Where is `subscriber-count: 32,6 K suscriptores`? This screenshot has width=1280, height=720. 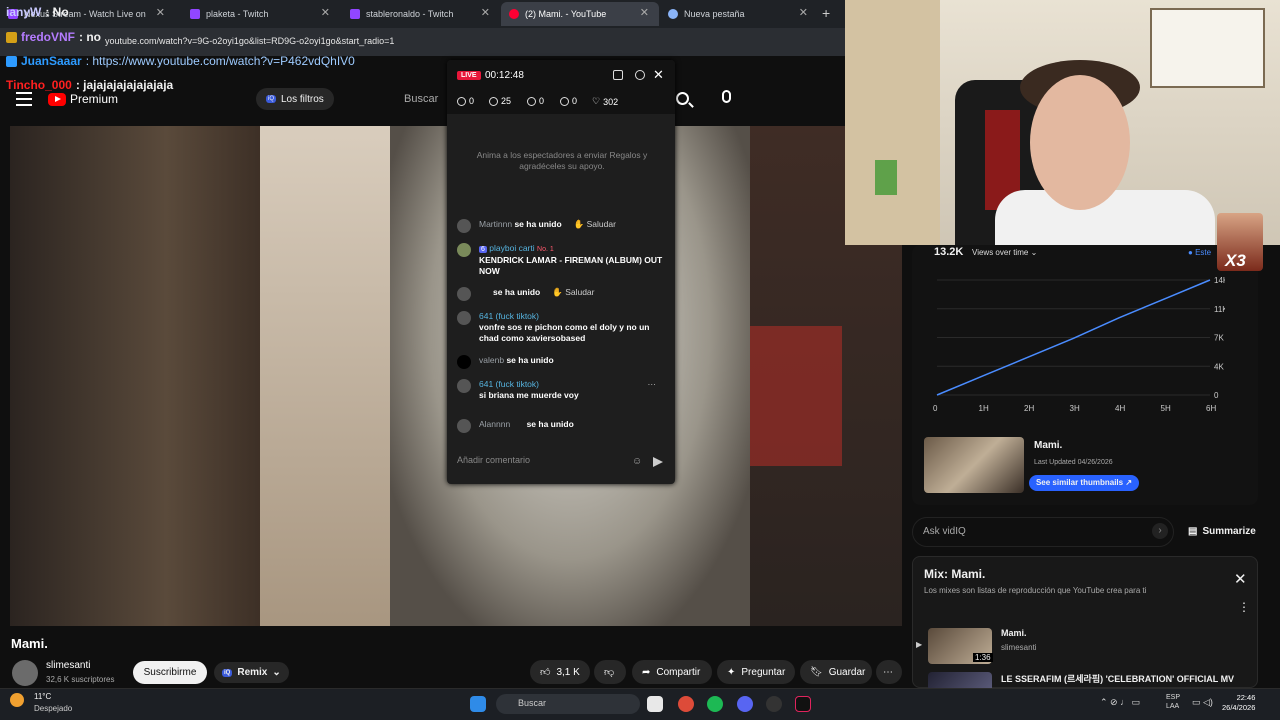
subscriber-count: 32,6 K suscriptores is located at coordinates (80, 679).